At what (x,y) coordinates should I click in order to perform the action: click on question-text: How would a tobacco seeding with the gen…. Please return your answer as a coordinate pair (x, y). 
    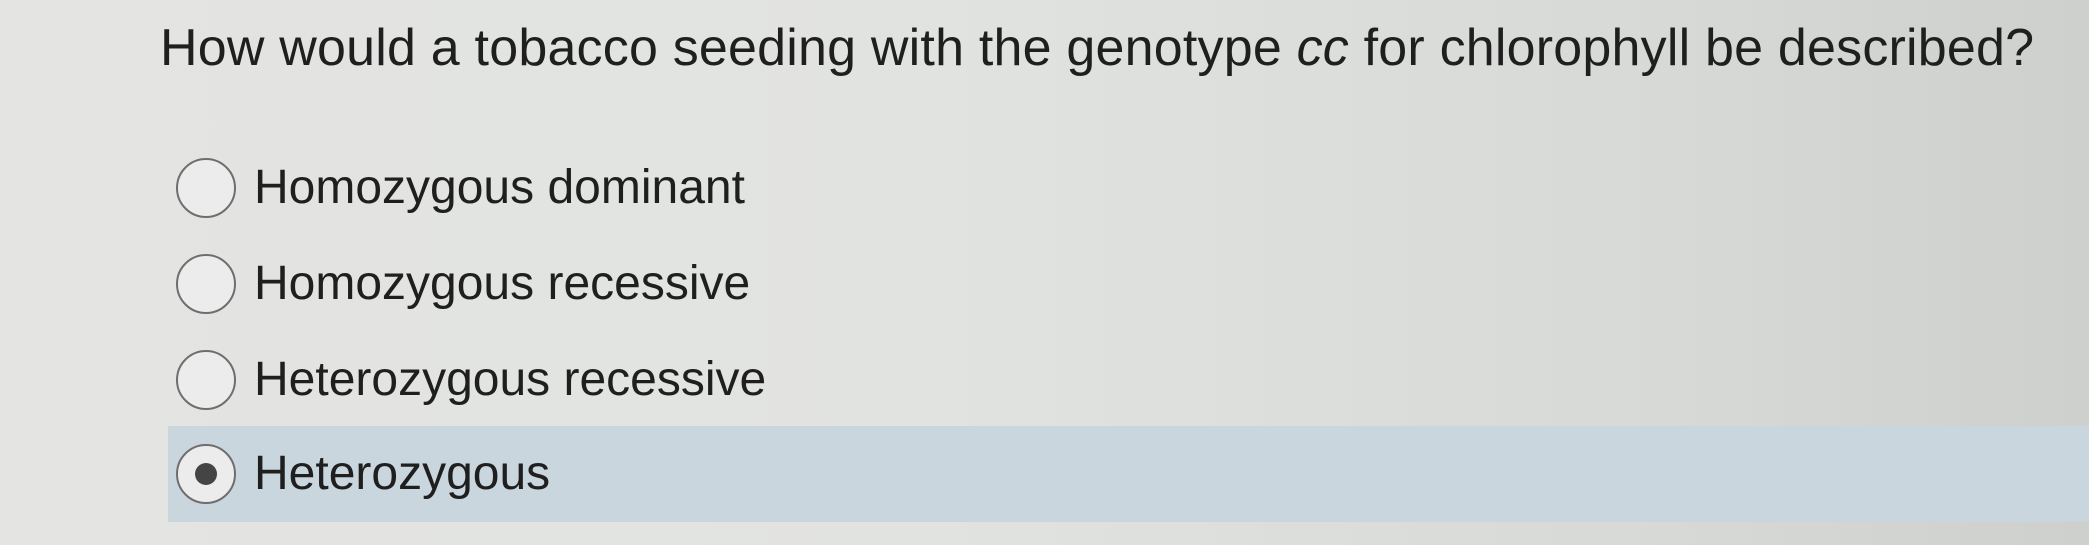
    Looking at the image, I should click on (1097, 48).